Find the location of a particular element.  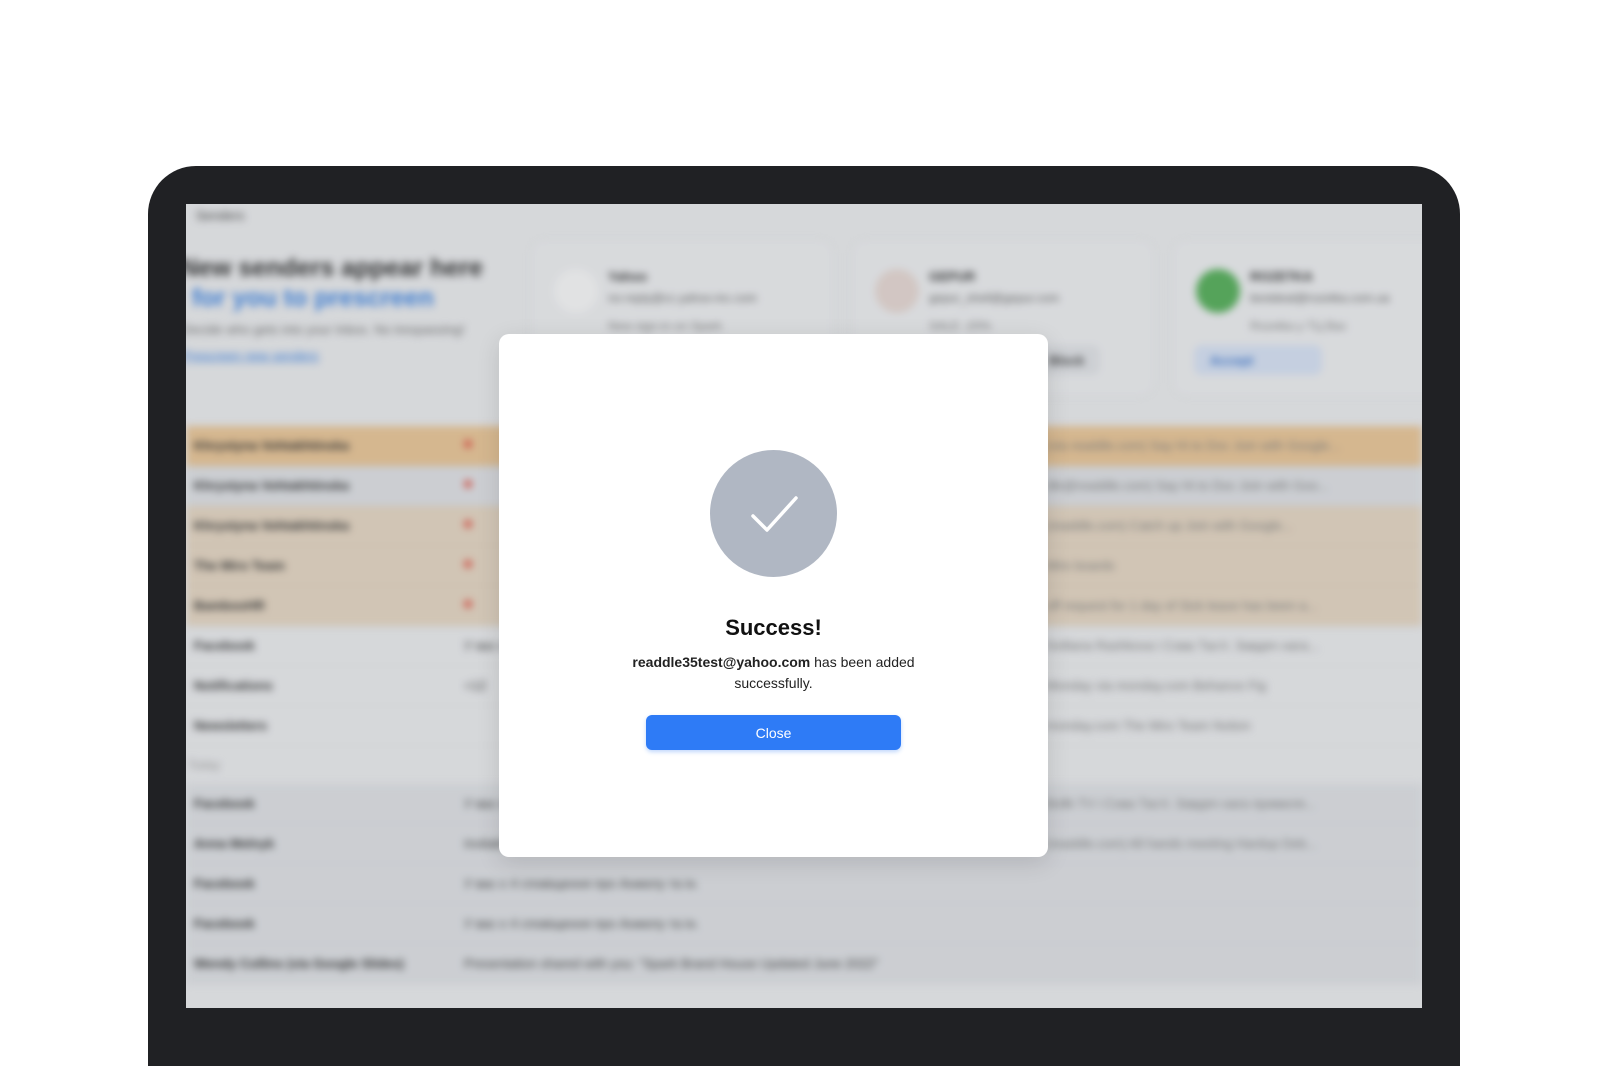

checkmark-icon is located at coordinates (773, 513).